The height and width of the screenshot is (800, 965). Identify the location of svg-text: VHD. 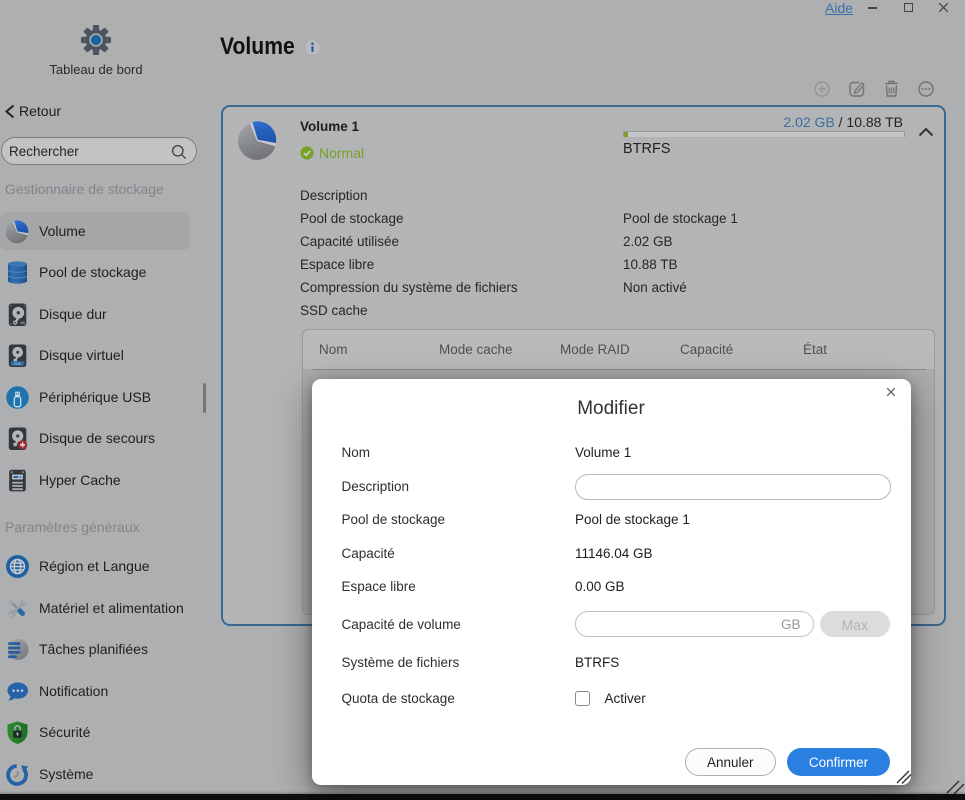
(17, 364).